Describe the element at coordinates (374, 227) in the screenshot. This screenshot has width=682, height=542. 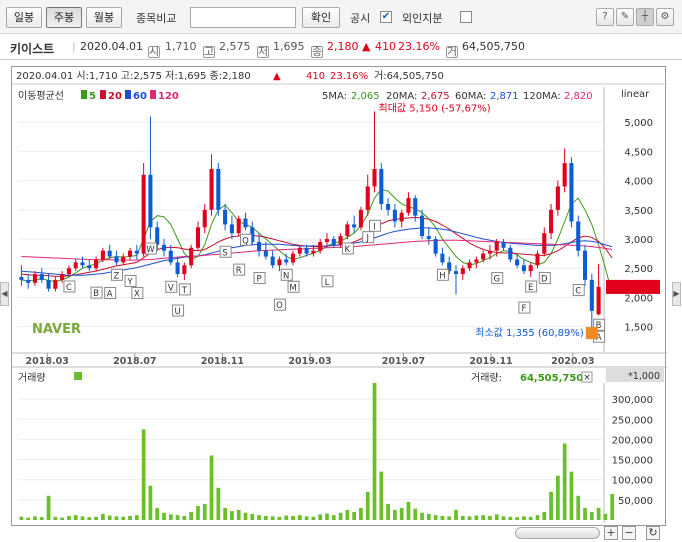
I see `event-marker-label: I` at that location.